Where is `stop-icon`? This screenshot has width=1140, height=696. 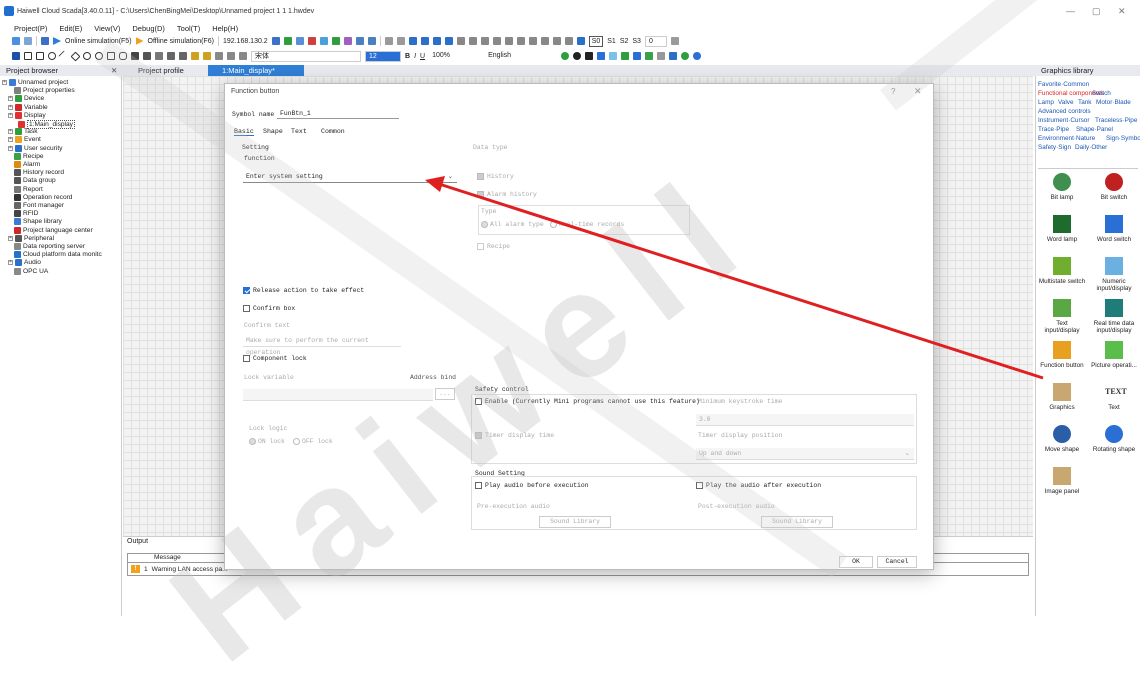
stop-icon is located at coordinates (311, 41).